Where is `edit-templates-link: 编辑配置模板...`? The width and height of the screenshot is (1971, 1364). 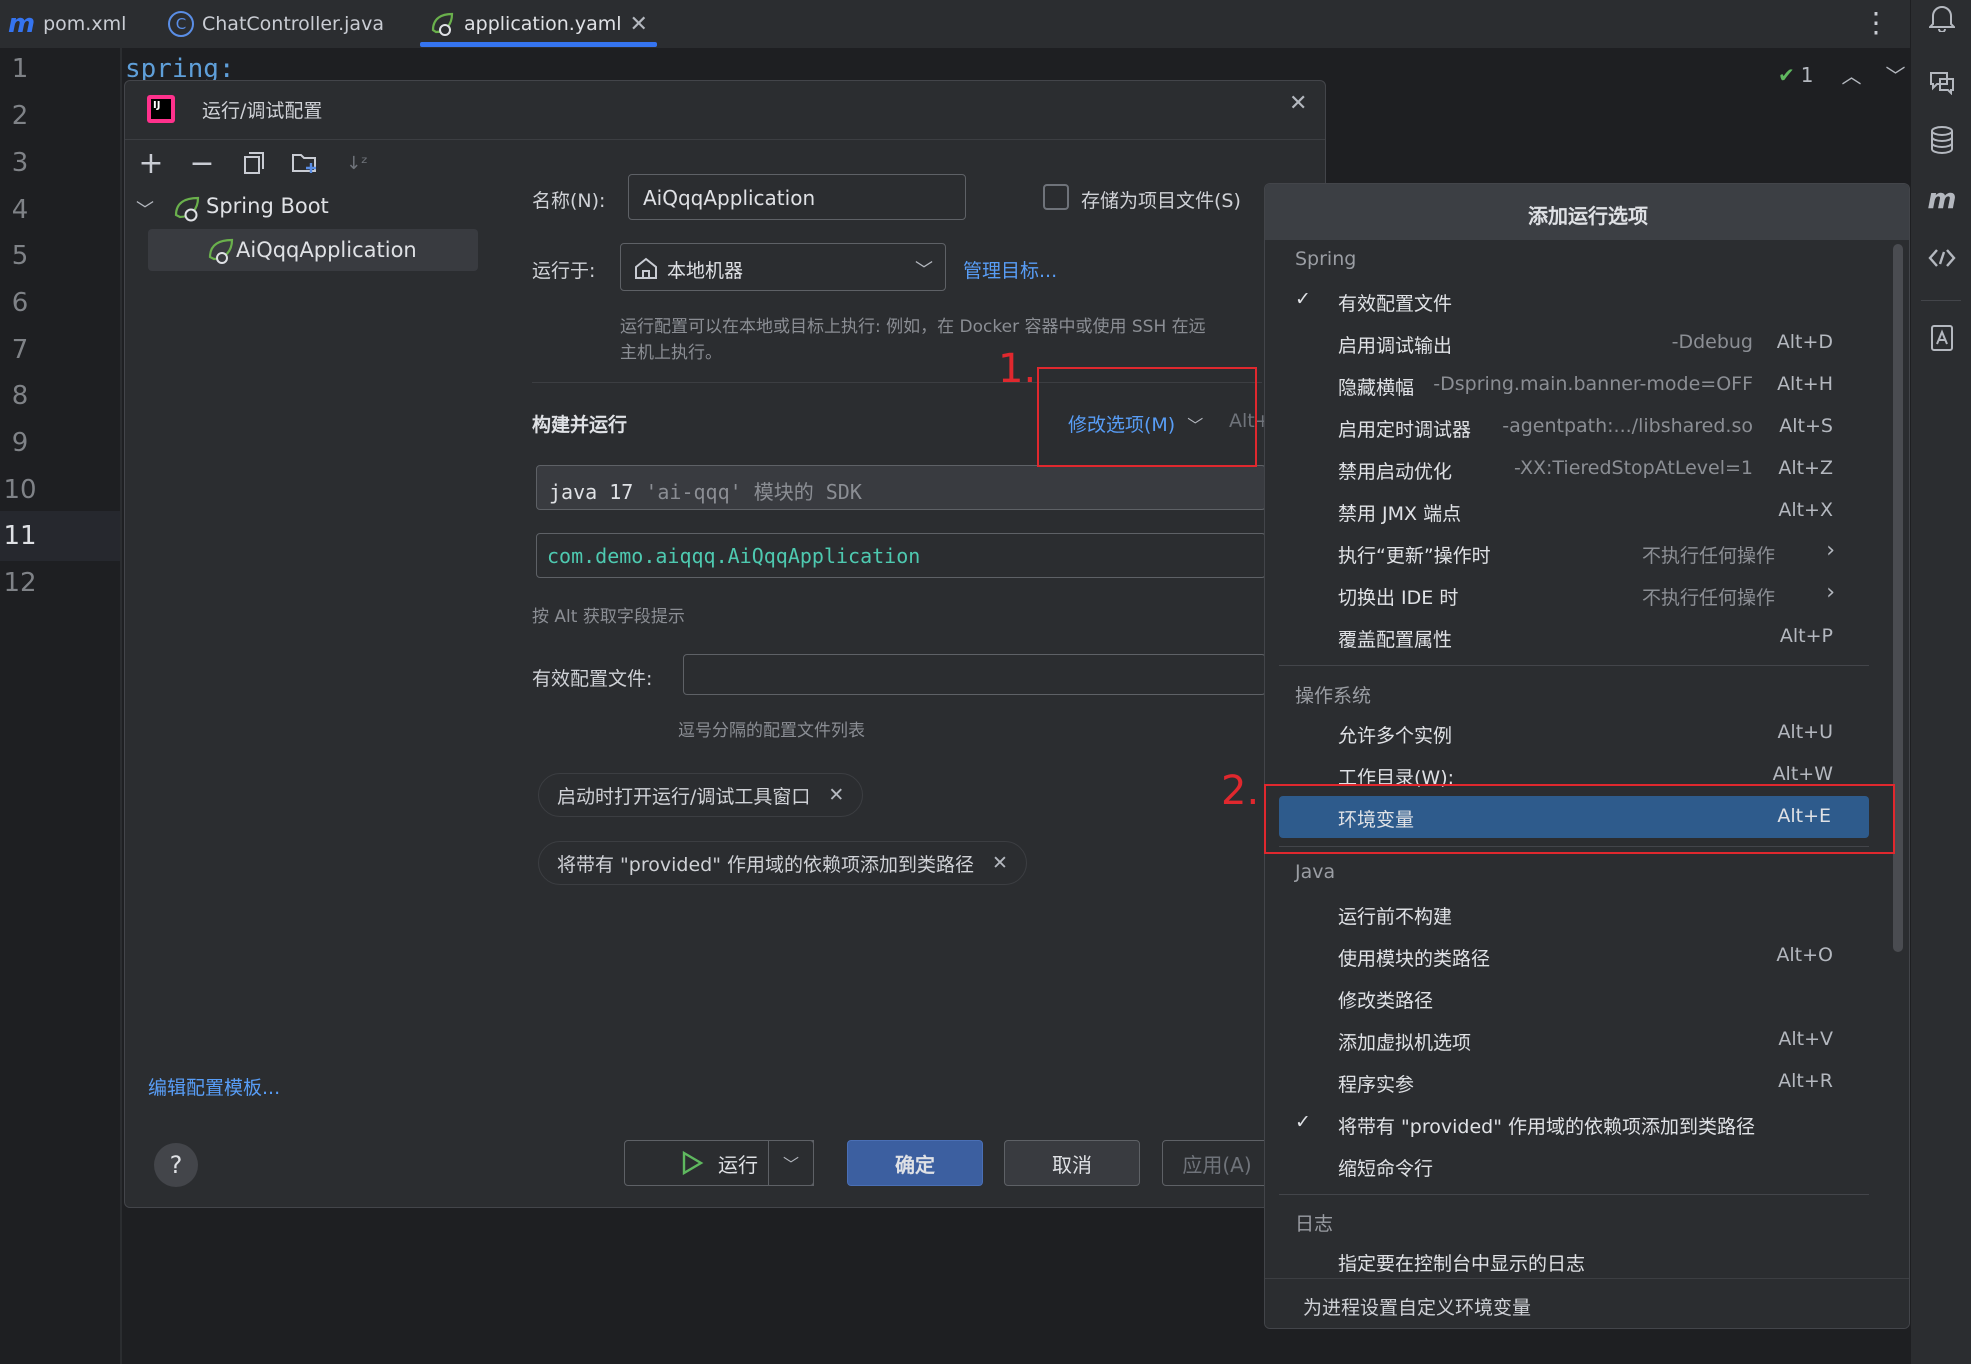
edit-templates-link: 编辑配置模板... is located at coordinates (214, 1086).